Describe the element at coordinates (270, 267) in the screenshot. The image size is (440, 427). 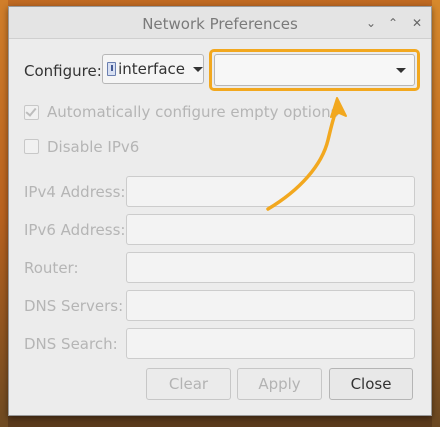
I see `router-field` at that location.